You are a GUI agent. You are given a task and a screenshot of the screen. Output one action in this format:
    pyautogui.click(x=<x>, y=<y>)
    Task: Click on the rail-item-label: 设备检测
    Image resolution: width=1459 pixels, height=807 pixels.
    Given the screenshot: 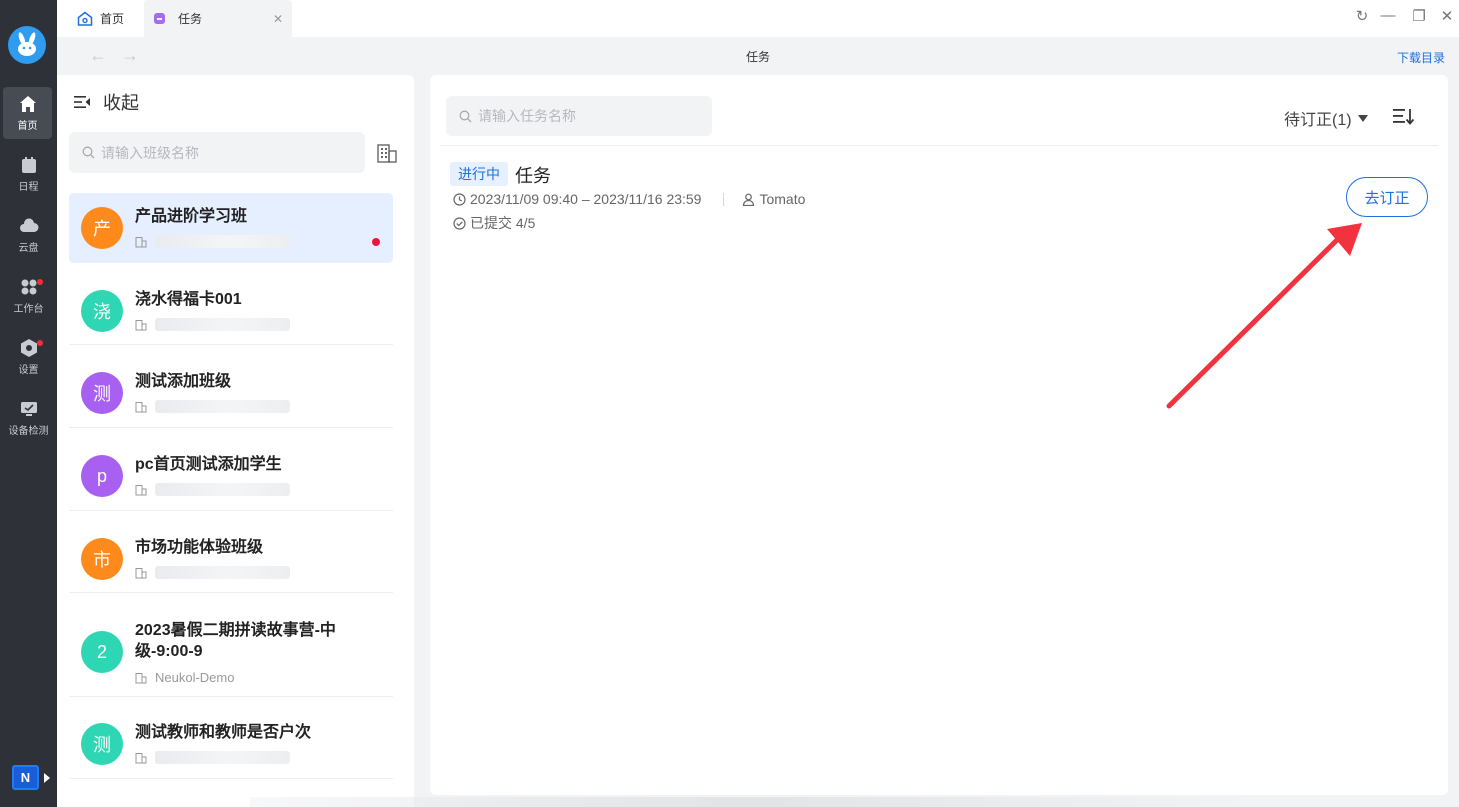 What is the action you would take?
    pyautogui.click(x=28, y=431)
    